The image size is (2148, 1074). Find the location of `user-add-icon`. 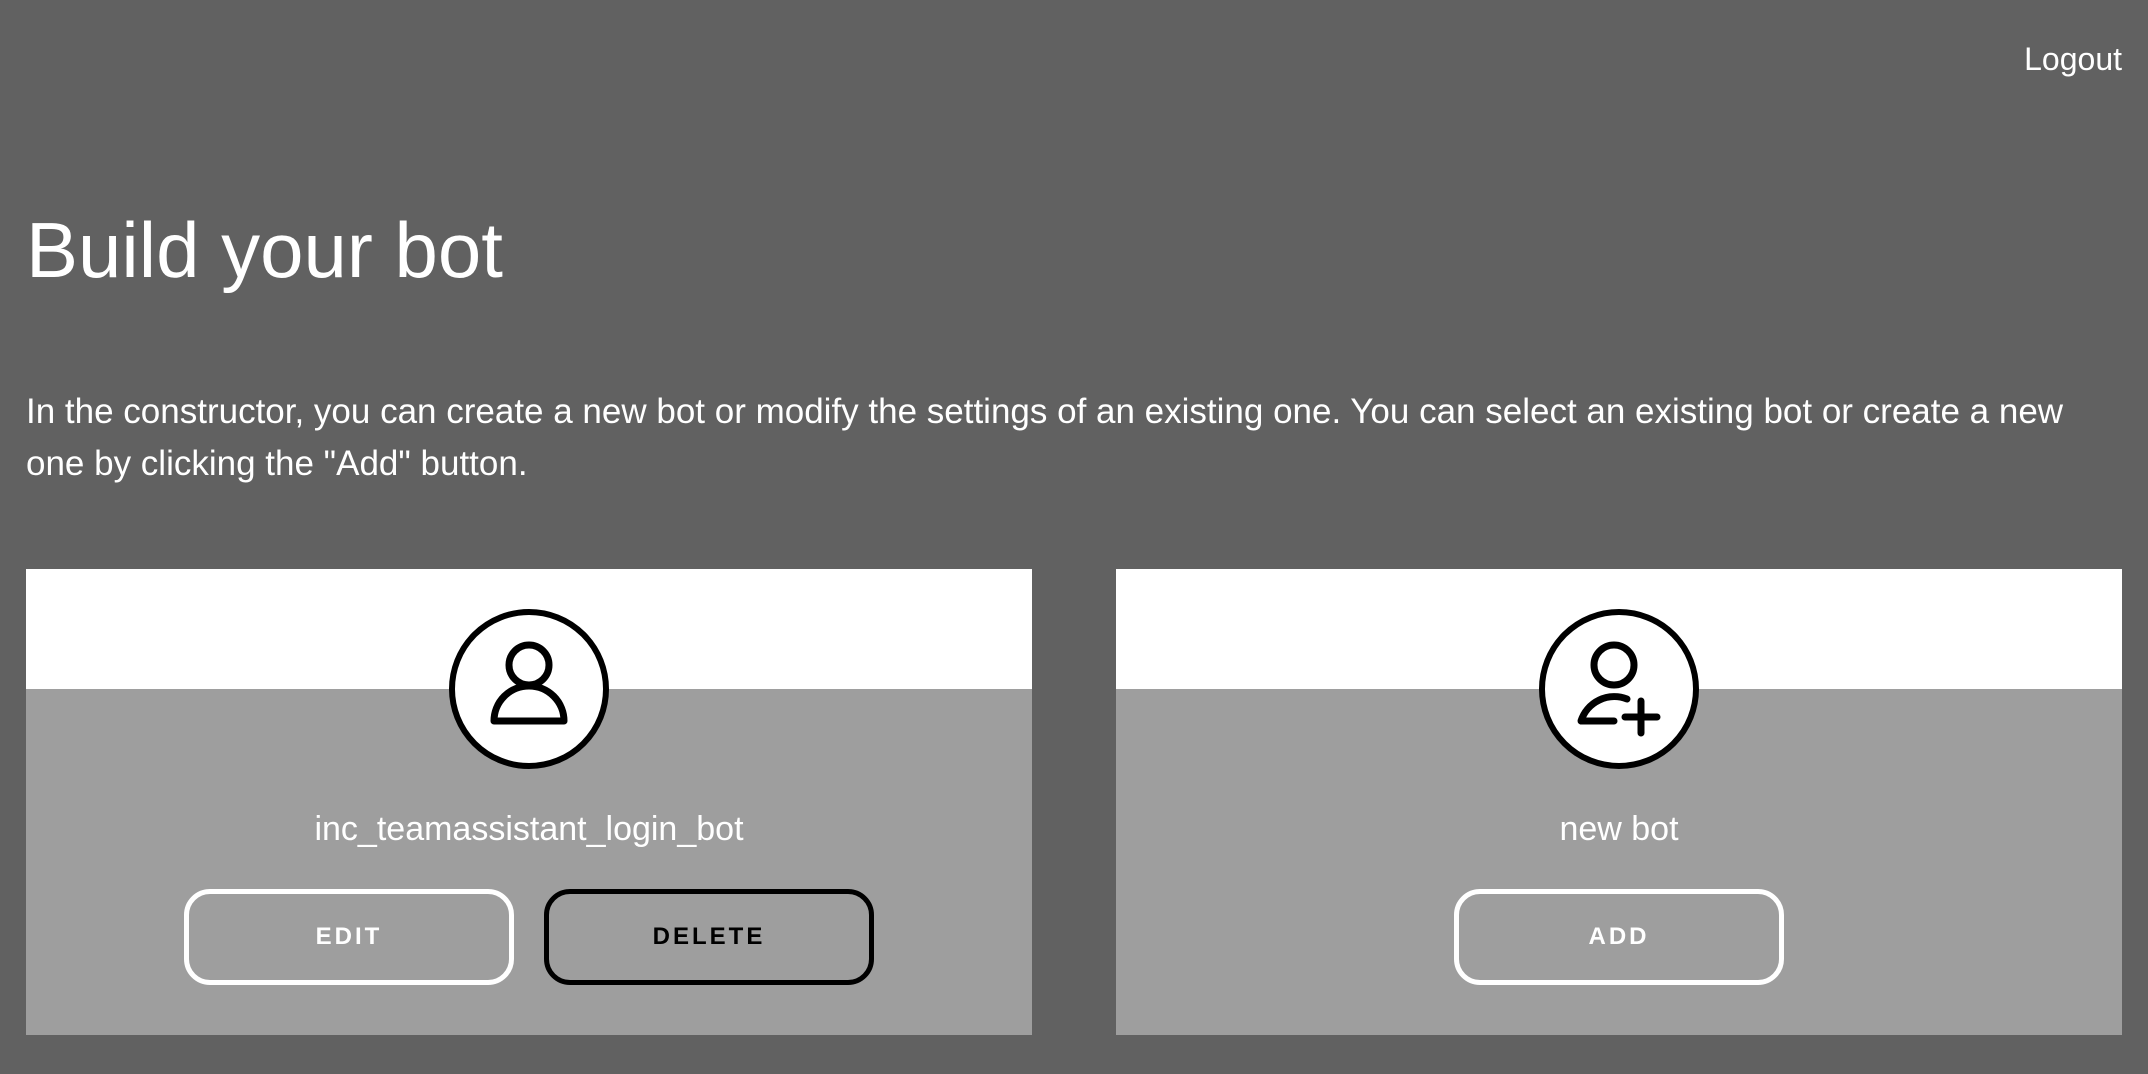

user-add-icon is located at coordinates (1619, 689).